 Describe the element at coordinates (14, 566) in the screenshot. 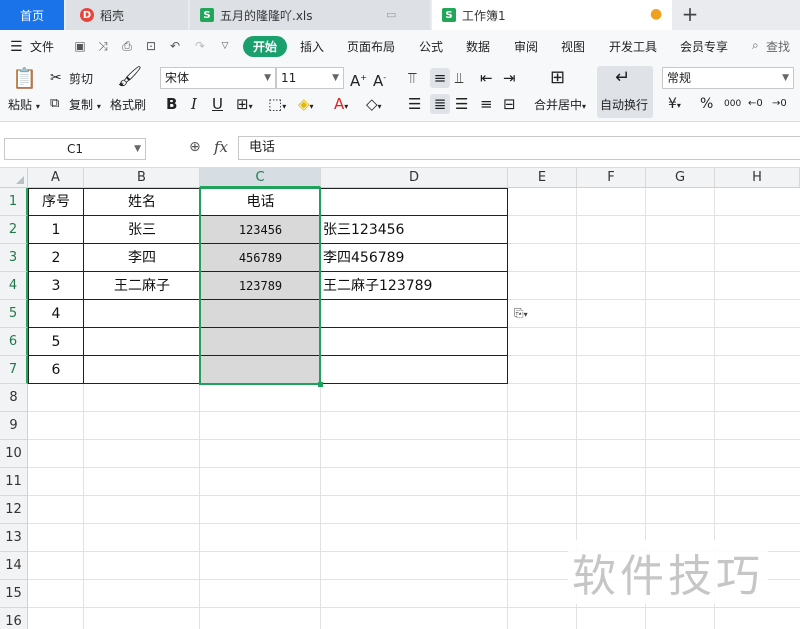

I see `row-header-14: 14` at that location.